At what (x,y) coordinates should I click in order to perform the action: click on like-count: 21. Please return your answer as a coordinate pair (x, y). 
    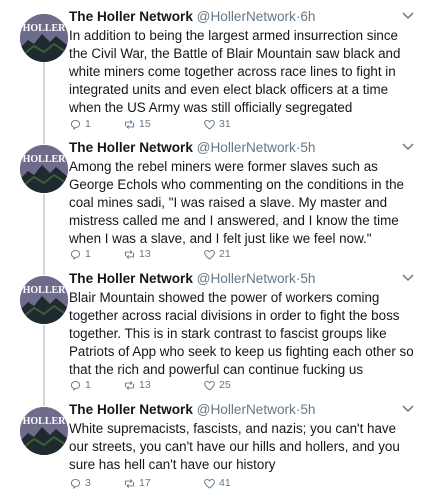
    Looking at the image, I should click on (225, 253).